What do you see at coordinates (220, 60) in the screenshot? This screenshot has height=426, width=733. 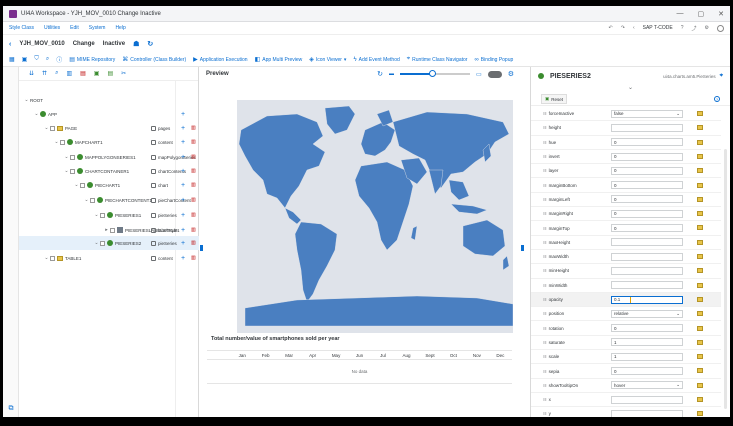 I see `application-execution-button: ▶ Application Execution` at bounding box center [220, 60].